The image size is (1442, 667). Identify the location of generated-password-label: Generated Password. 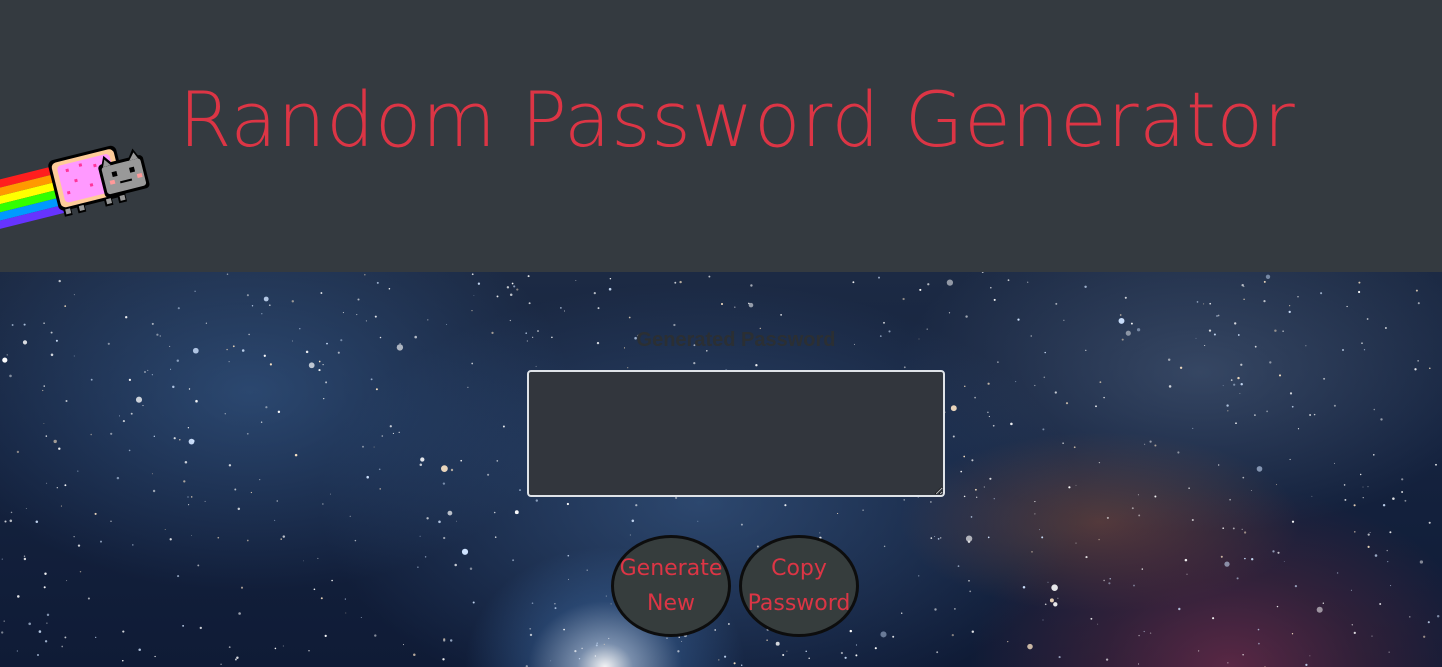
(736, 340).